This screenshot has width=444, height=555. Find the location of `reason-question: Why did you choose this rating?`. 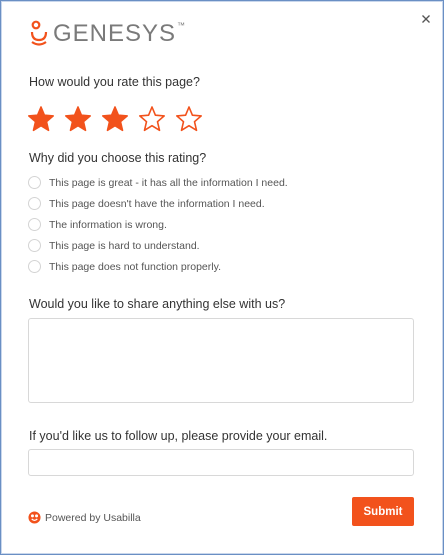

reason-question: Why did you choose this rating? is located at coordinates (118, 158).